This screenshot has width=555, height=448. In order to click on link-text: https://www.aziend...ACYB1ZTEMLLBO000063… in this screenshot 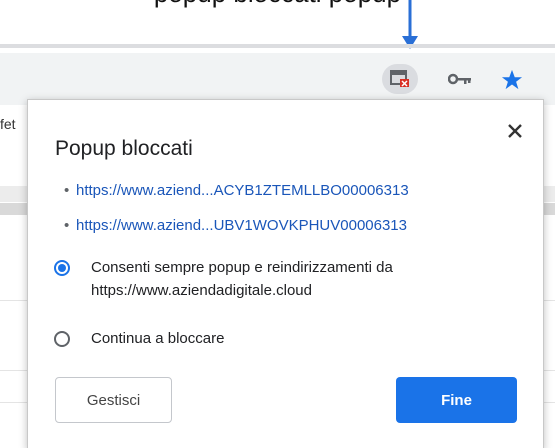, I will do `click(242, 190)`.